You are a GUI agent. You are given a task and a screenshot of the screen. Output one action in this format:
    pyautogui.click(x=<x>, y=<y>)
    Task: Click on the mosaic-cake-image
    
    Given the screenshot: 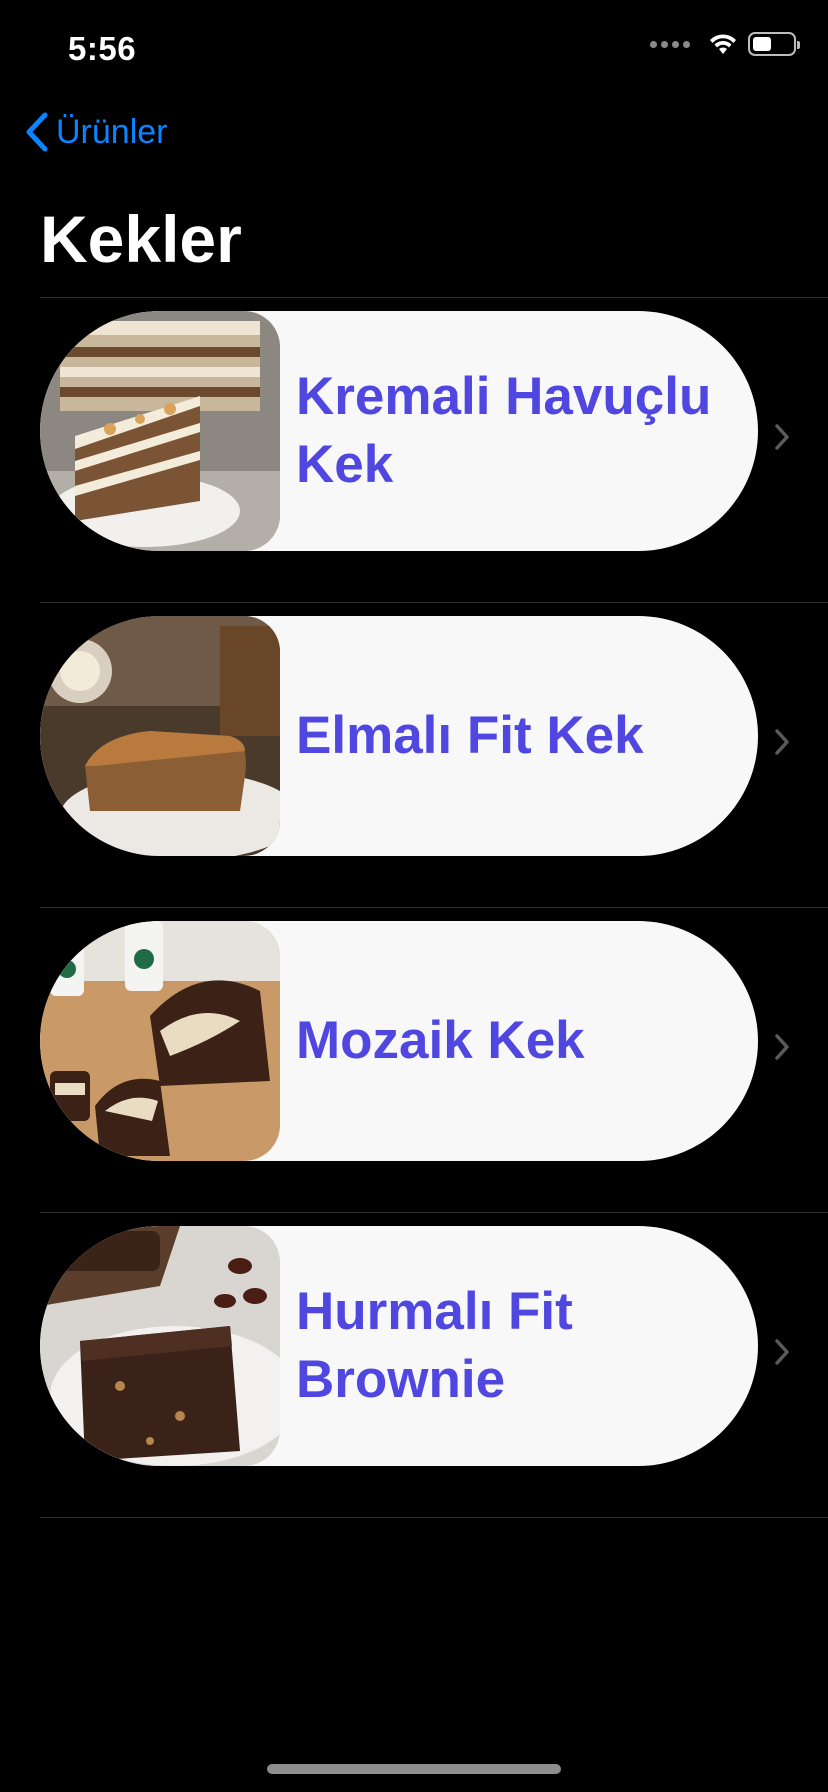 What is the action you would take?
    pyautogui.click(x=160, y=1041)
    